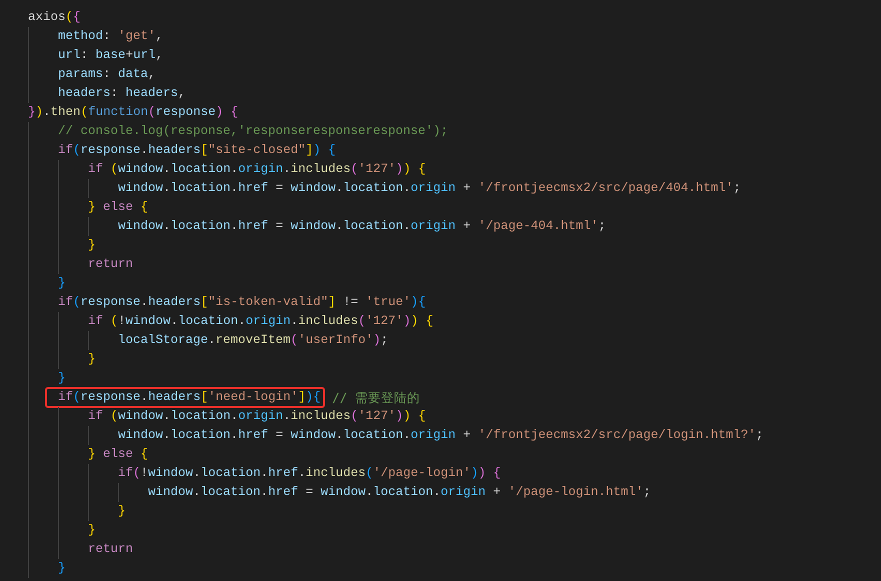 The image size is (881, 581). What do you see at coordinates (429, 188) in the screenshot?
I see `code-line: window.location.href = window.location.origin + '/frontjeecmsx2/src/page/404.html';` at bounding box center [429, 188].